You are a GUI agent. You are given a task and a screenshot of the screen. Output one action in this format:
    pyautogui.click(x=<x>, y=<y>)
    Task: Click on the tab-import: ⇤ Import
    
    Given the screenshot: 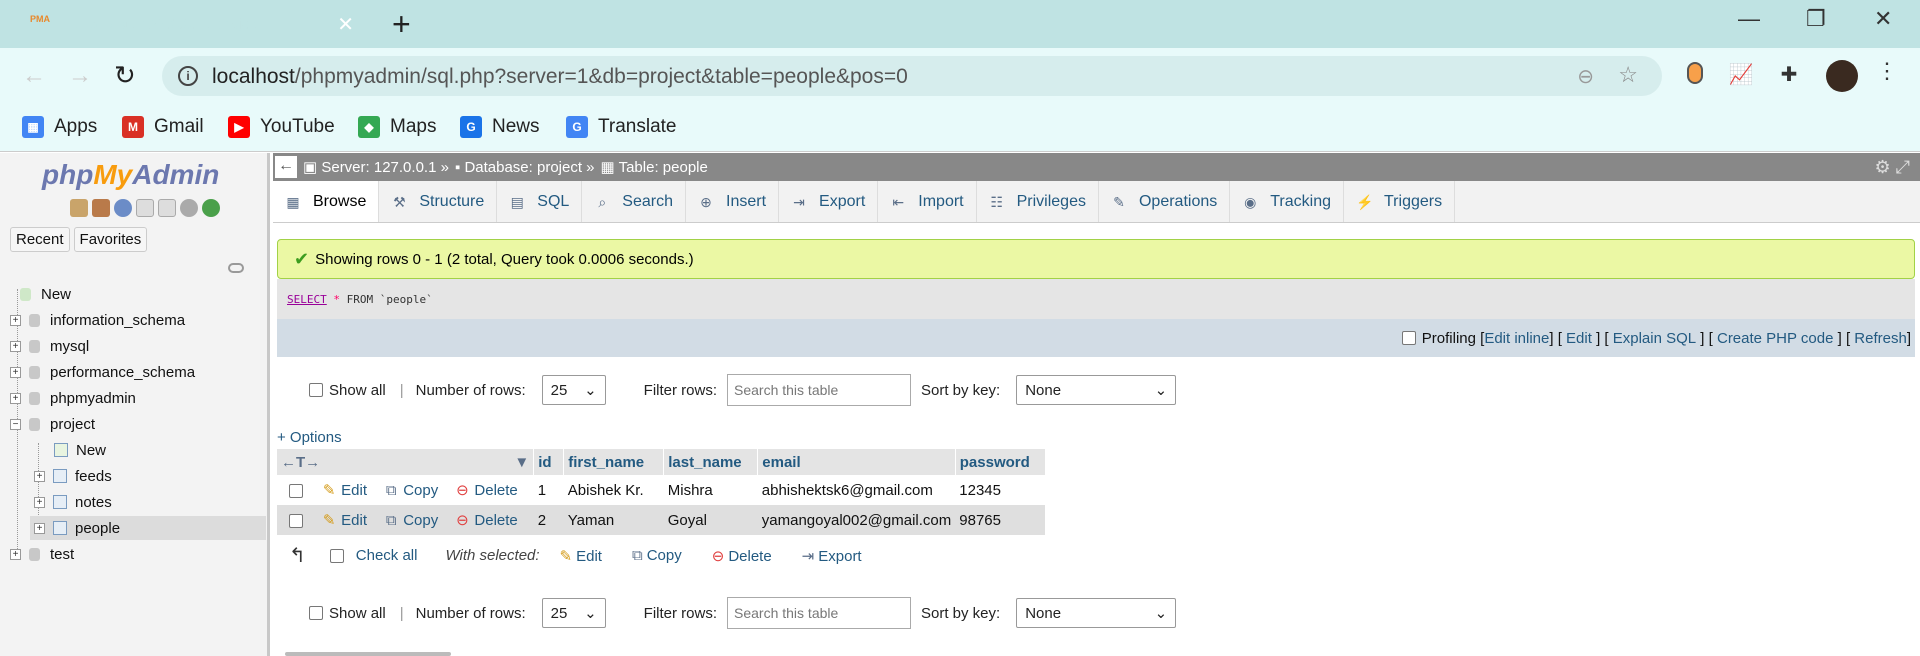 What is the action you would take?
    pyautogui.click(x=927, y=201)
    